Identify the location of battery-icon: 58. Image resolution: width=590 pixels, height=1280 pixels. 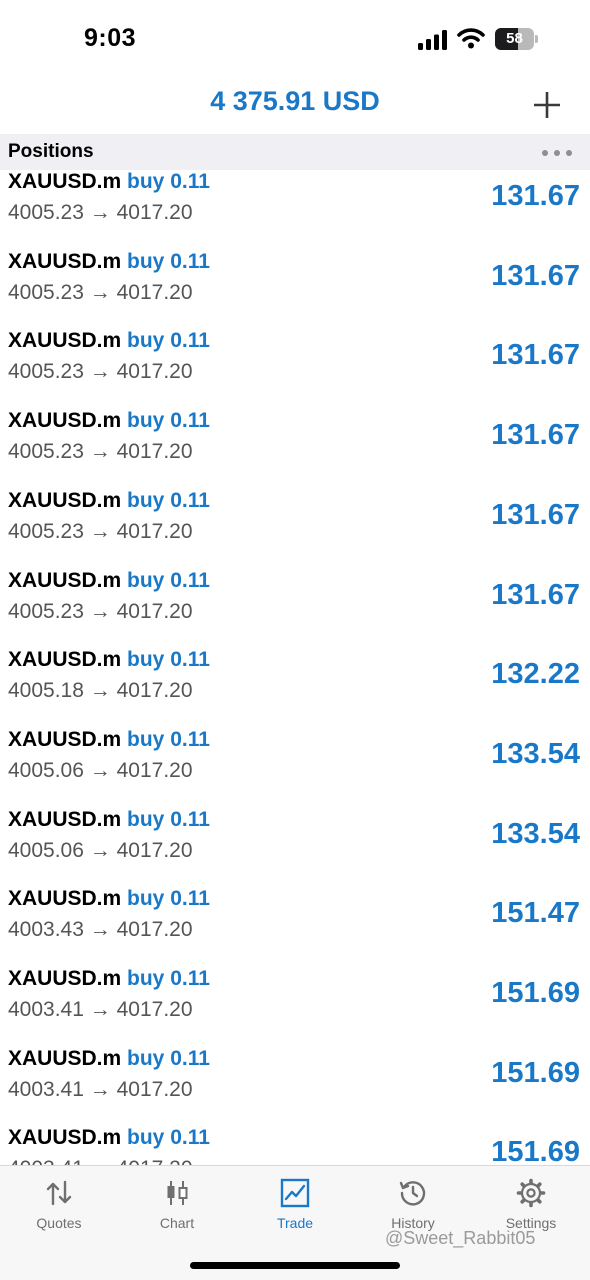
(517, 39).